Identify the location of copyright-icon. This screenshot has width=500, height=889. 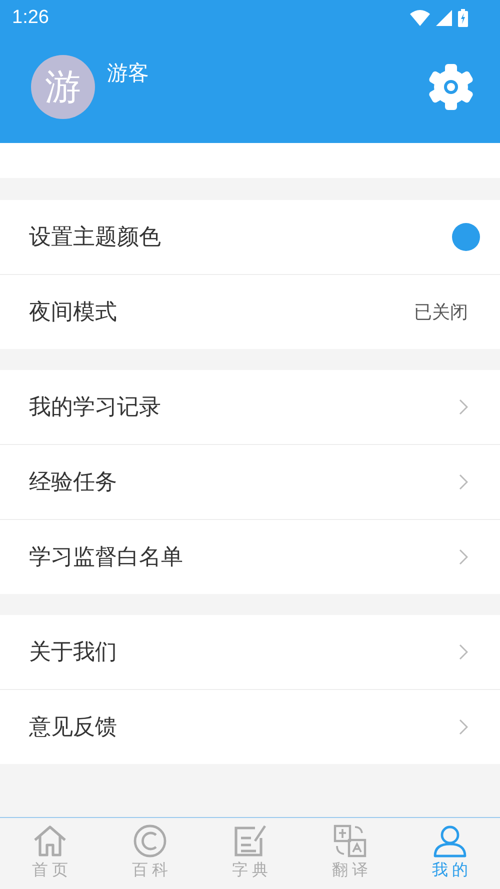
(150, 841).